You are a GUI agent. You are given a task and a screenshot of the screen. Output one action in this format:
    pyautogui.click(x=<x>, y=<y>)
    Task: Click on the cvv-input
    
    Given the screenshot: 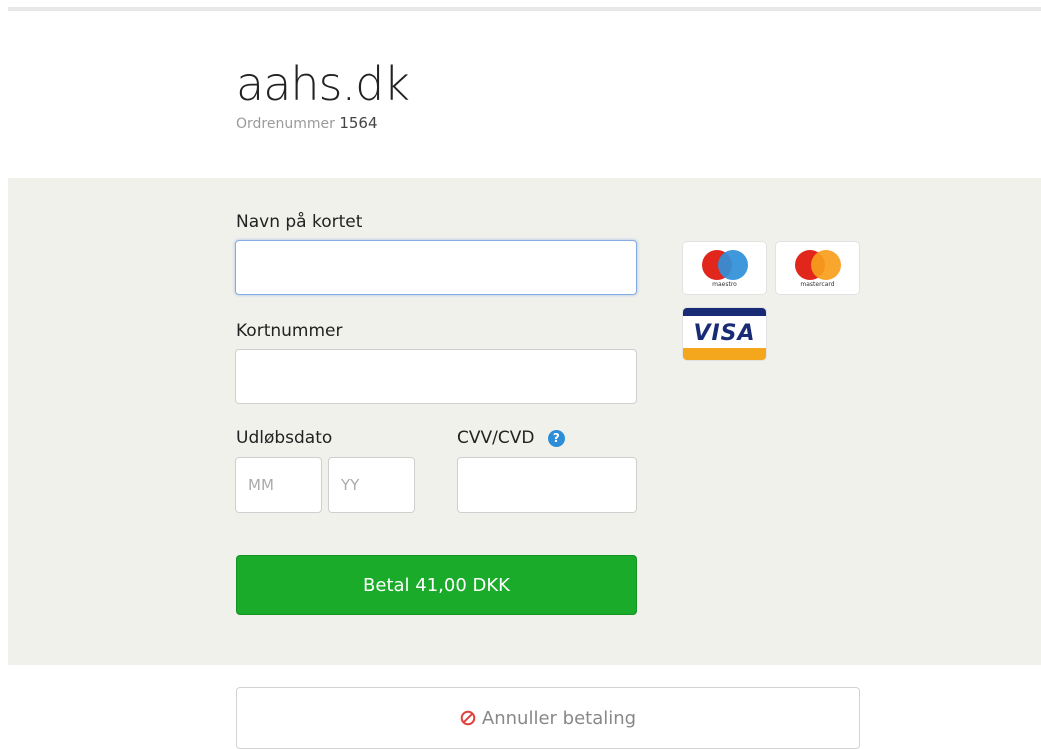 What is the action you would take?
    pyautogui.click(x=547, y=485)
    